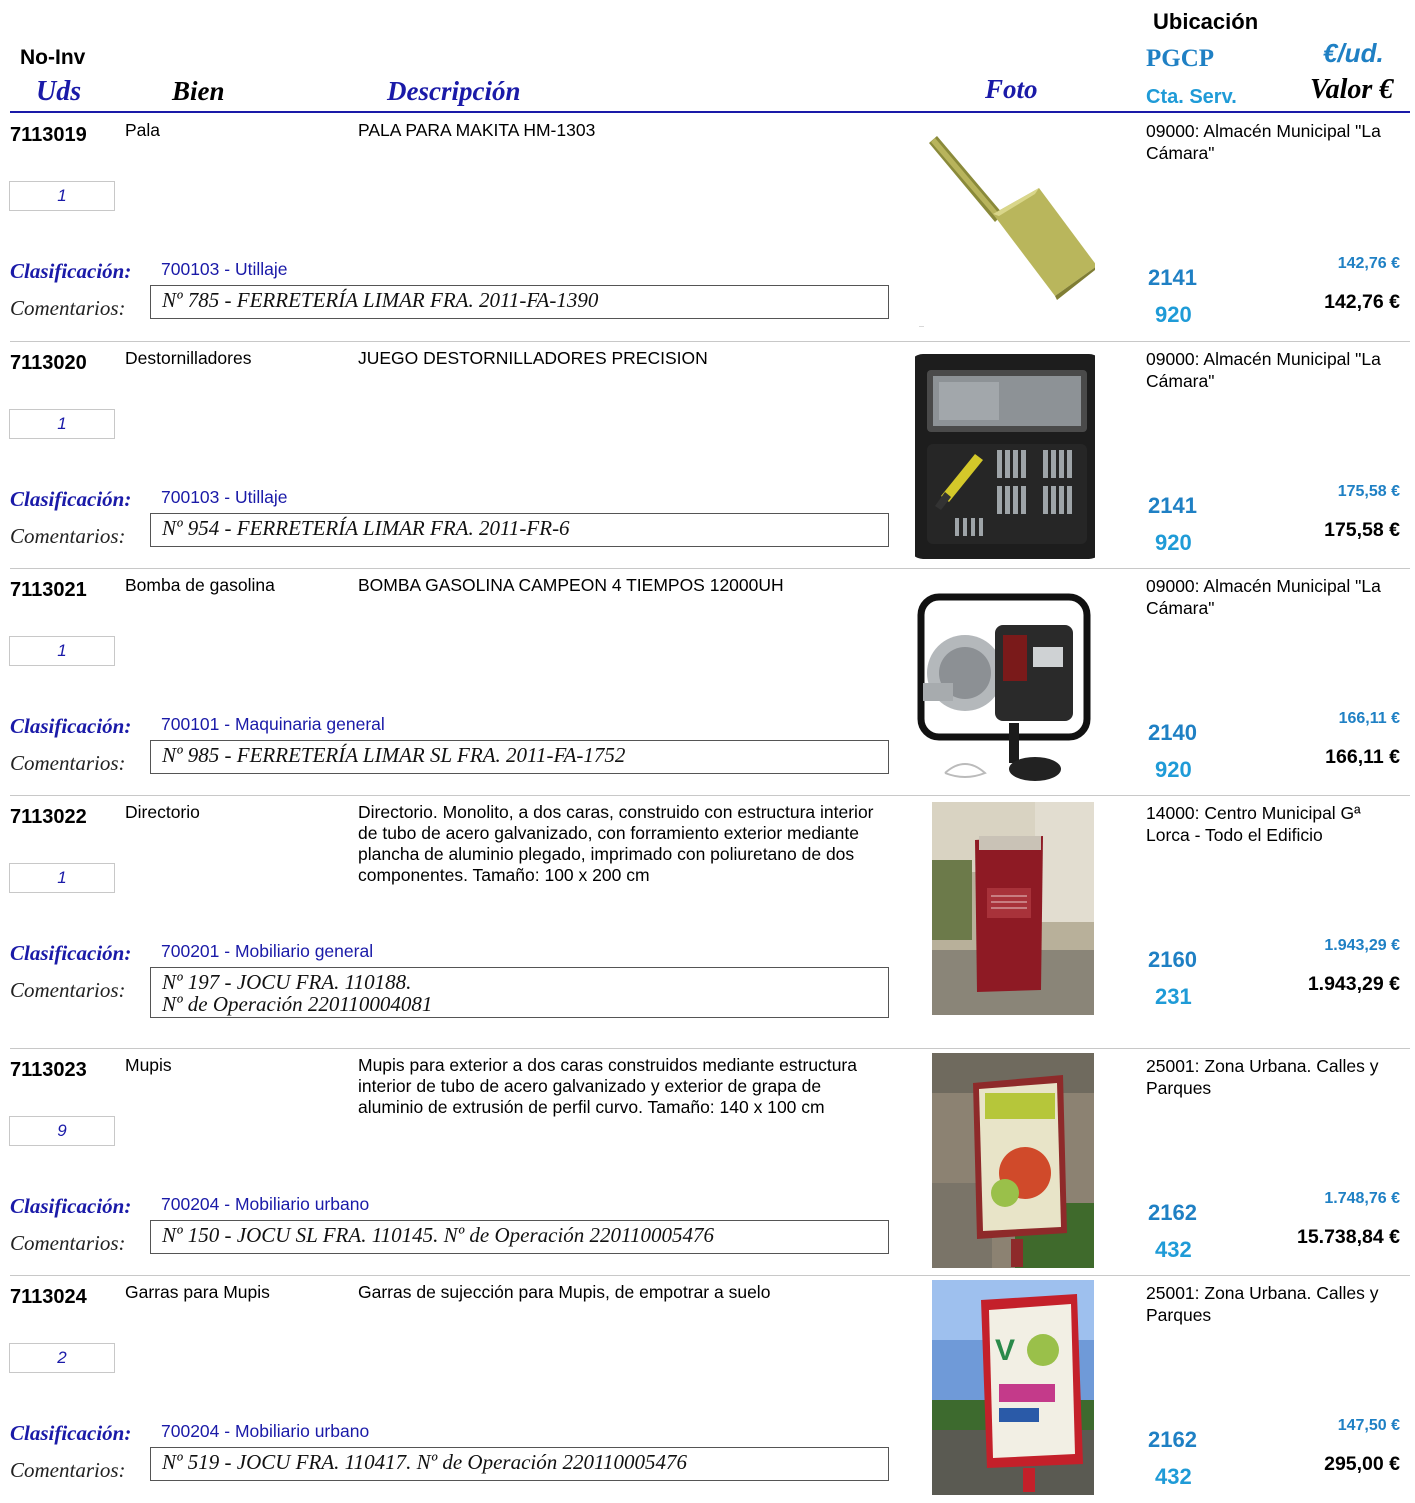 Image resolution: width=1415 pixels, height=1503 pixels. What do you see at coordinates (1172, 732) in the screenshot?
I see `record-pgcp: 2140` at bounding box center [1172, 732].